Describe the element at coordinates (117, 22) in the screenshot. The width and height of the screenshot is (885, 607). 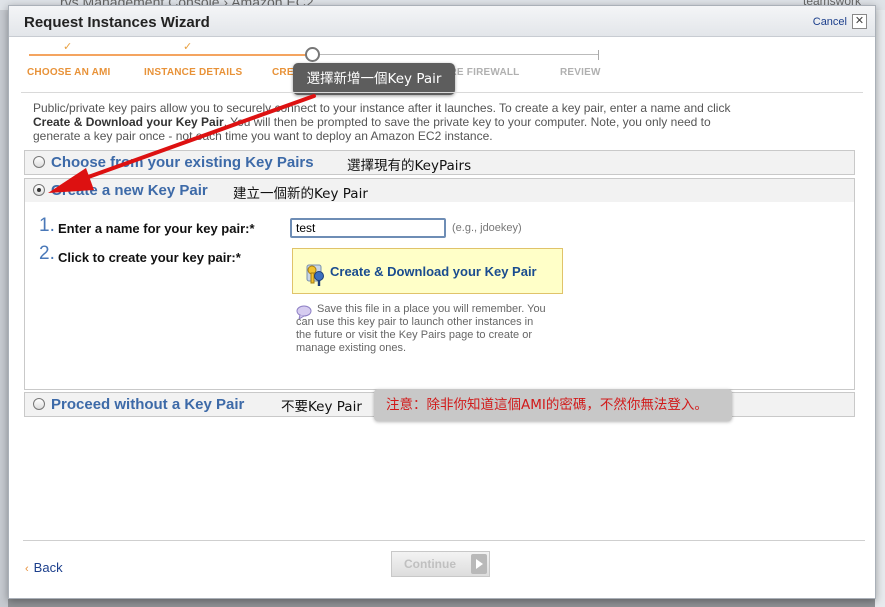
I see `dialog-title: Request Instances Wizard` at that location.